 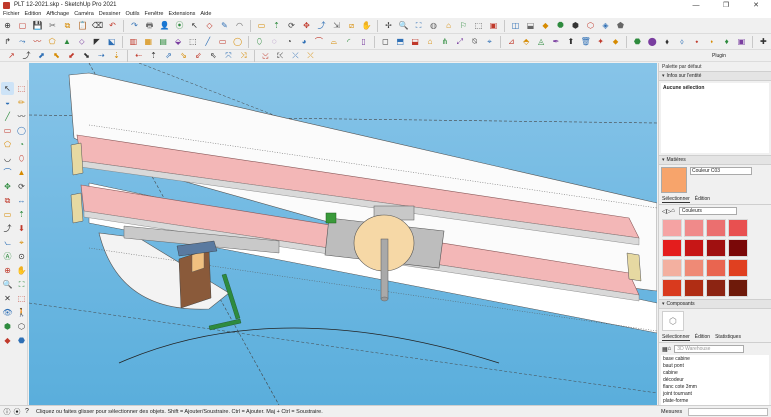 What do you see at coordinates (17, 412) in the screenshot?
I see `geolocation-icon: ⦿` at bounding box center [17, 412].